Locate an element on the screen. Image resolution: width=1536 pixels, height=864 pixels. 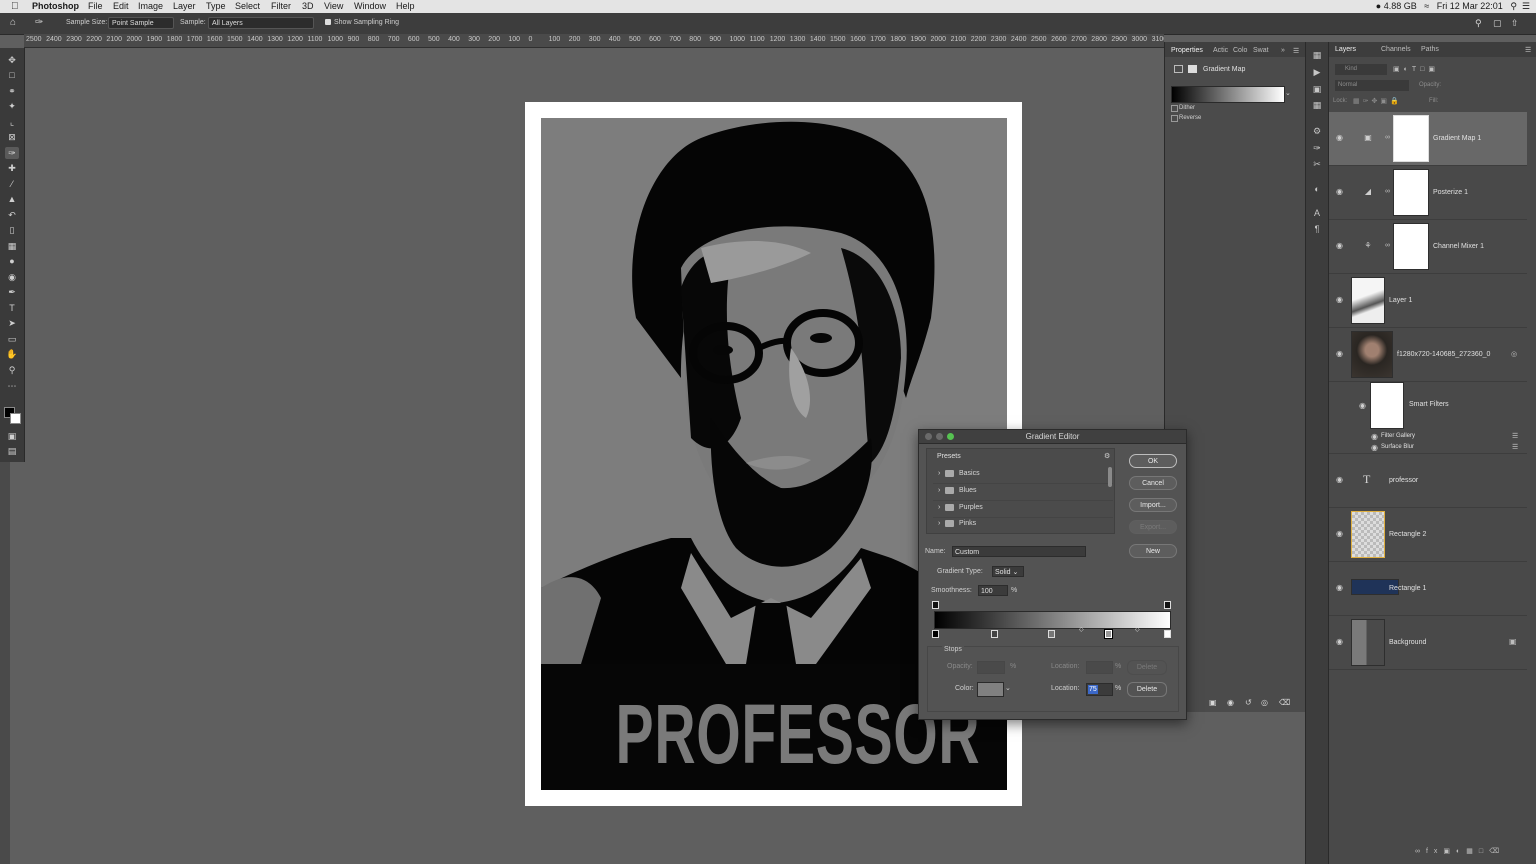
new-button: New is located at coordinates (1153, 551).